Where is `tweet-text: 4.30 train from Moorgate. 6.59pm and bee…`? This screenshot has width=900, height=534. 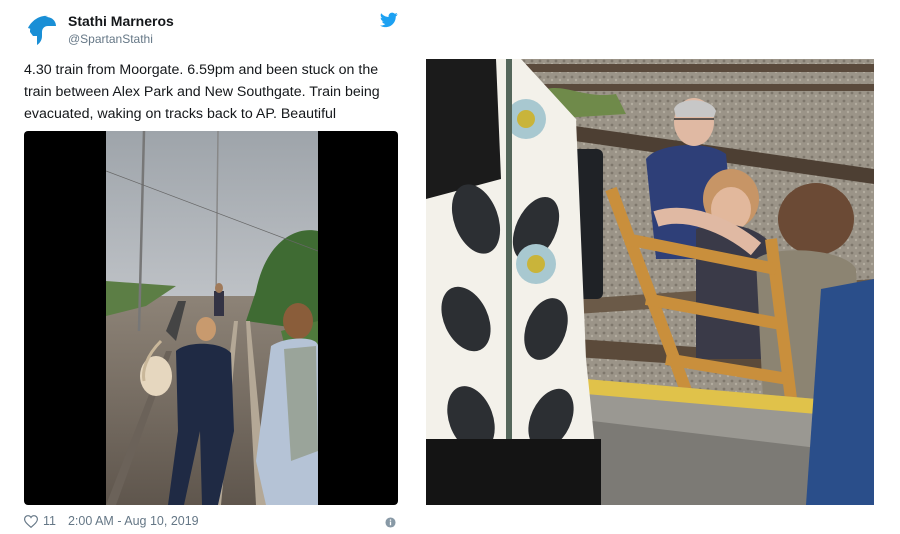 tweet-text: 4.30 train from Moorgate. 6.59pm and bee… is located at coordinates (202, 92).